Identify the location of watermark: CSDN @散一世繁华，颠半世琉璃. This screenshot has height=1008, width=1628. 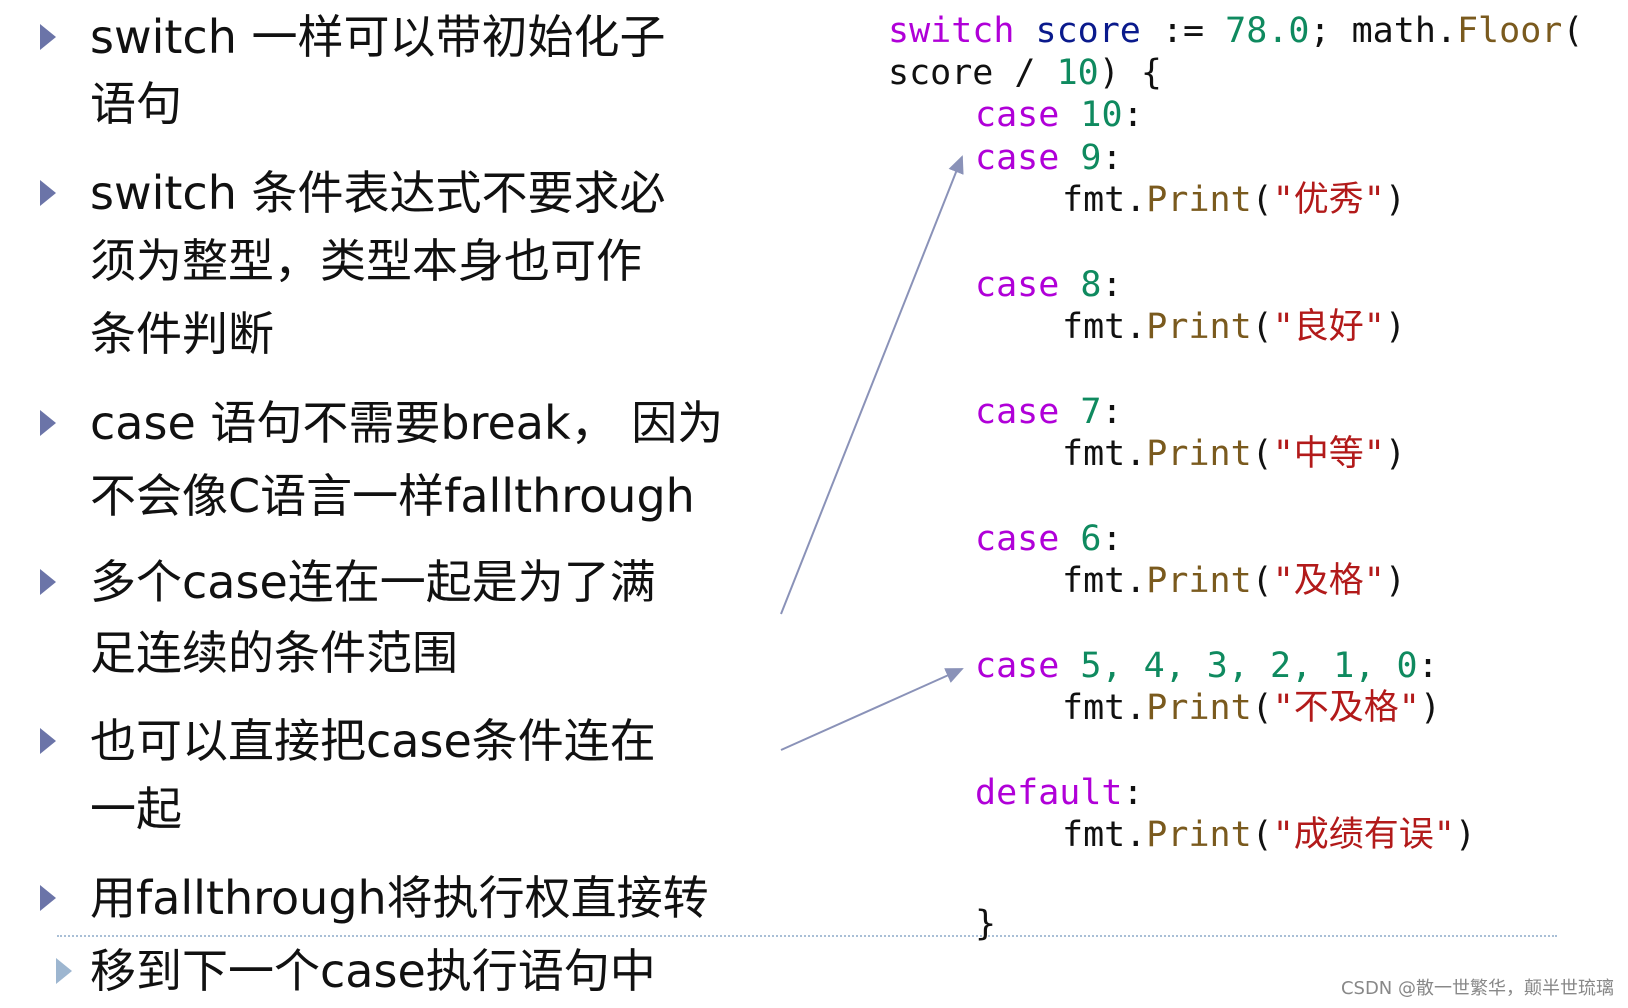
(1477, 988).